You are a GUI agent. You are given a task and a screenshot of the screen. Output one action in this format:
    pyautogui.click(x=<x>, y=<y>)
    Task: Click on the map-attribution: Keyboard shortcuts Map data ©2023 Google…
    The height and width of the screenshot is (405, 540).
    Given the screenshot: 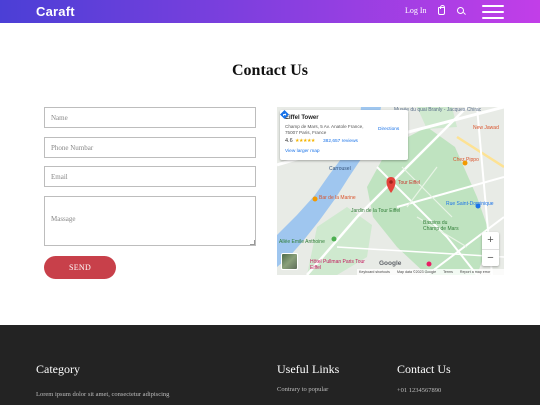 What is the action you would take?
    pyautogui.click(x=430, y=272)
    